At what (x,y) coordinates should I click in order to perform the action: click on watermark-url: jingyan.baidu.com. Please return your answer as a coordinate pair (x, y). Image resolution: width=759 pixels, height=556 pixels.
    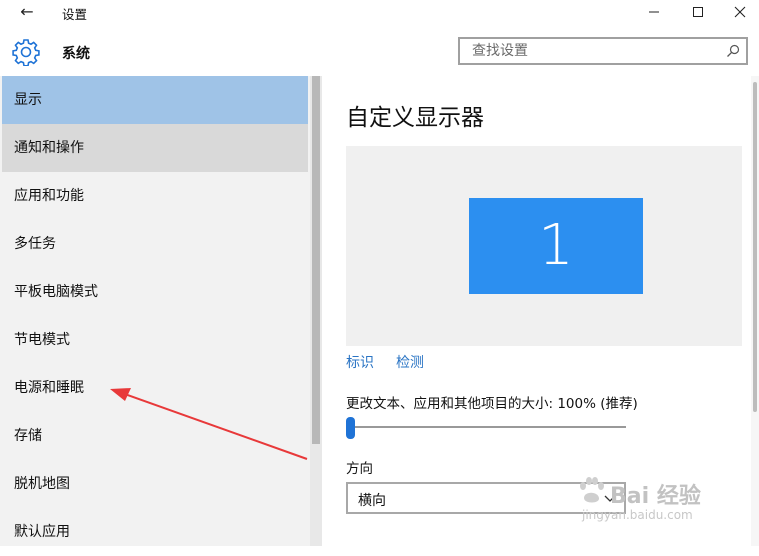
    Looking at the image, I should click on (637, 515).